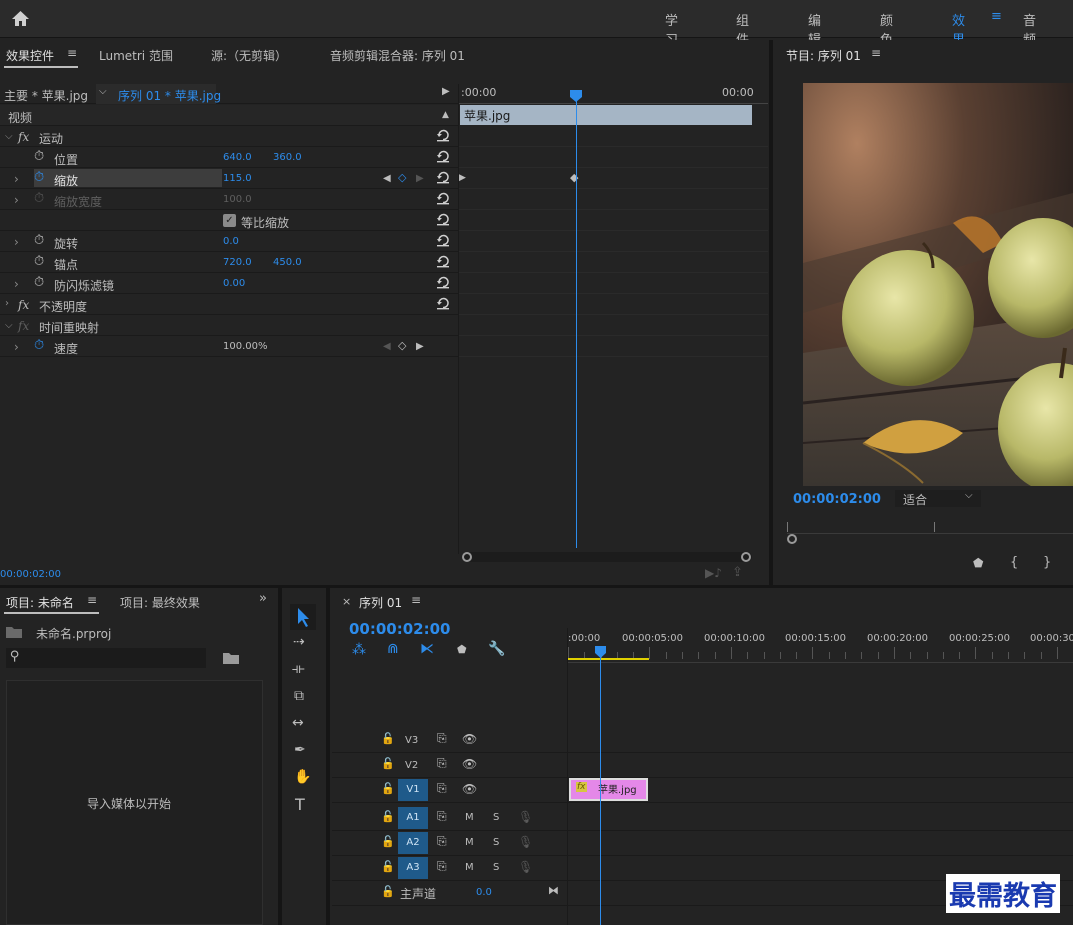 Image resolution: width=1073 pixels, height=925 pixels. What do you see at coordinates (359, 650) in the screenshot?
I see `snap-icon: ⁂` at bounding box center [359, 650].